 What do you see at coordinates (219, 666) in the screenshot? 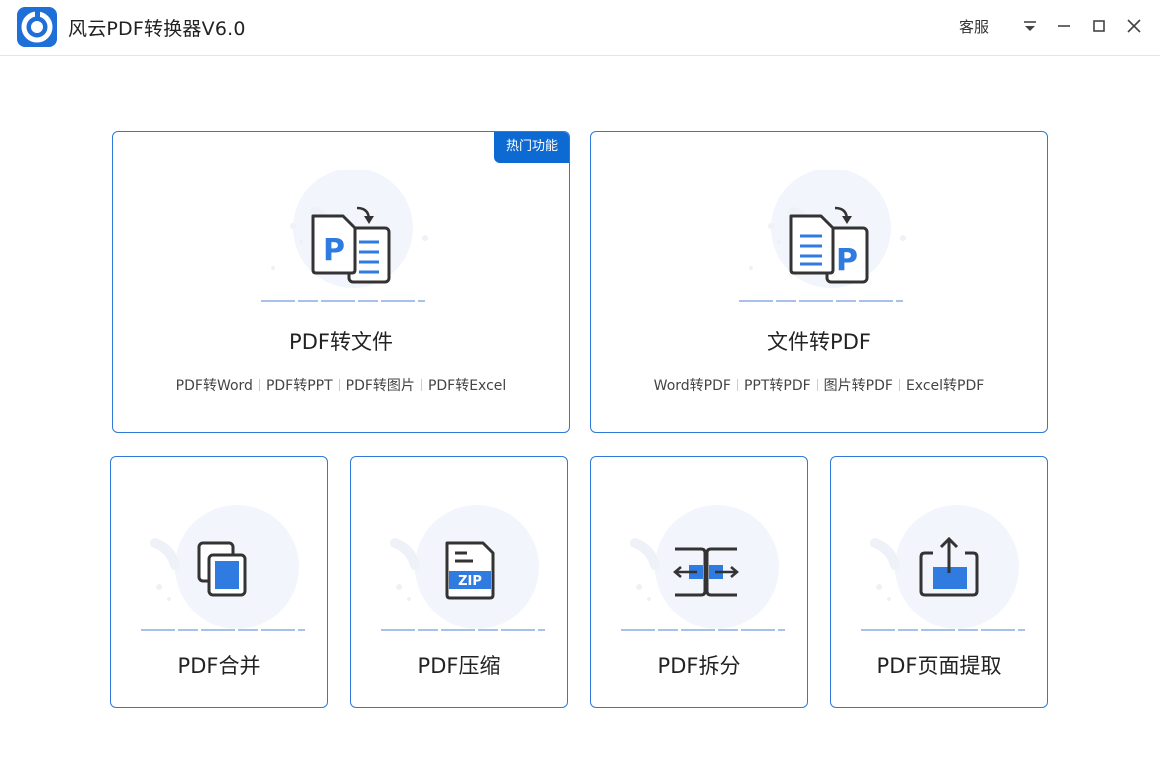
I see `card-title: PDF合并` at bounding box center [219, 666].